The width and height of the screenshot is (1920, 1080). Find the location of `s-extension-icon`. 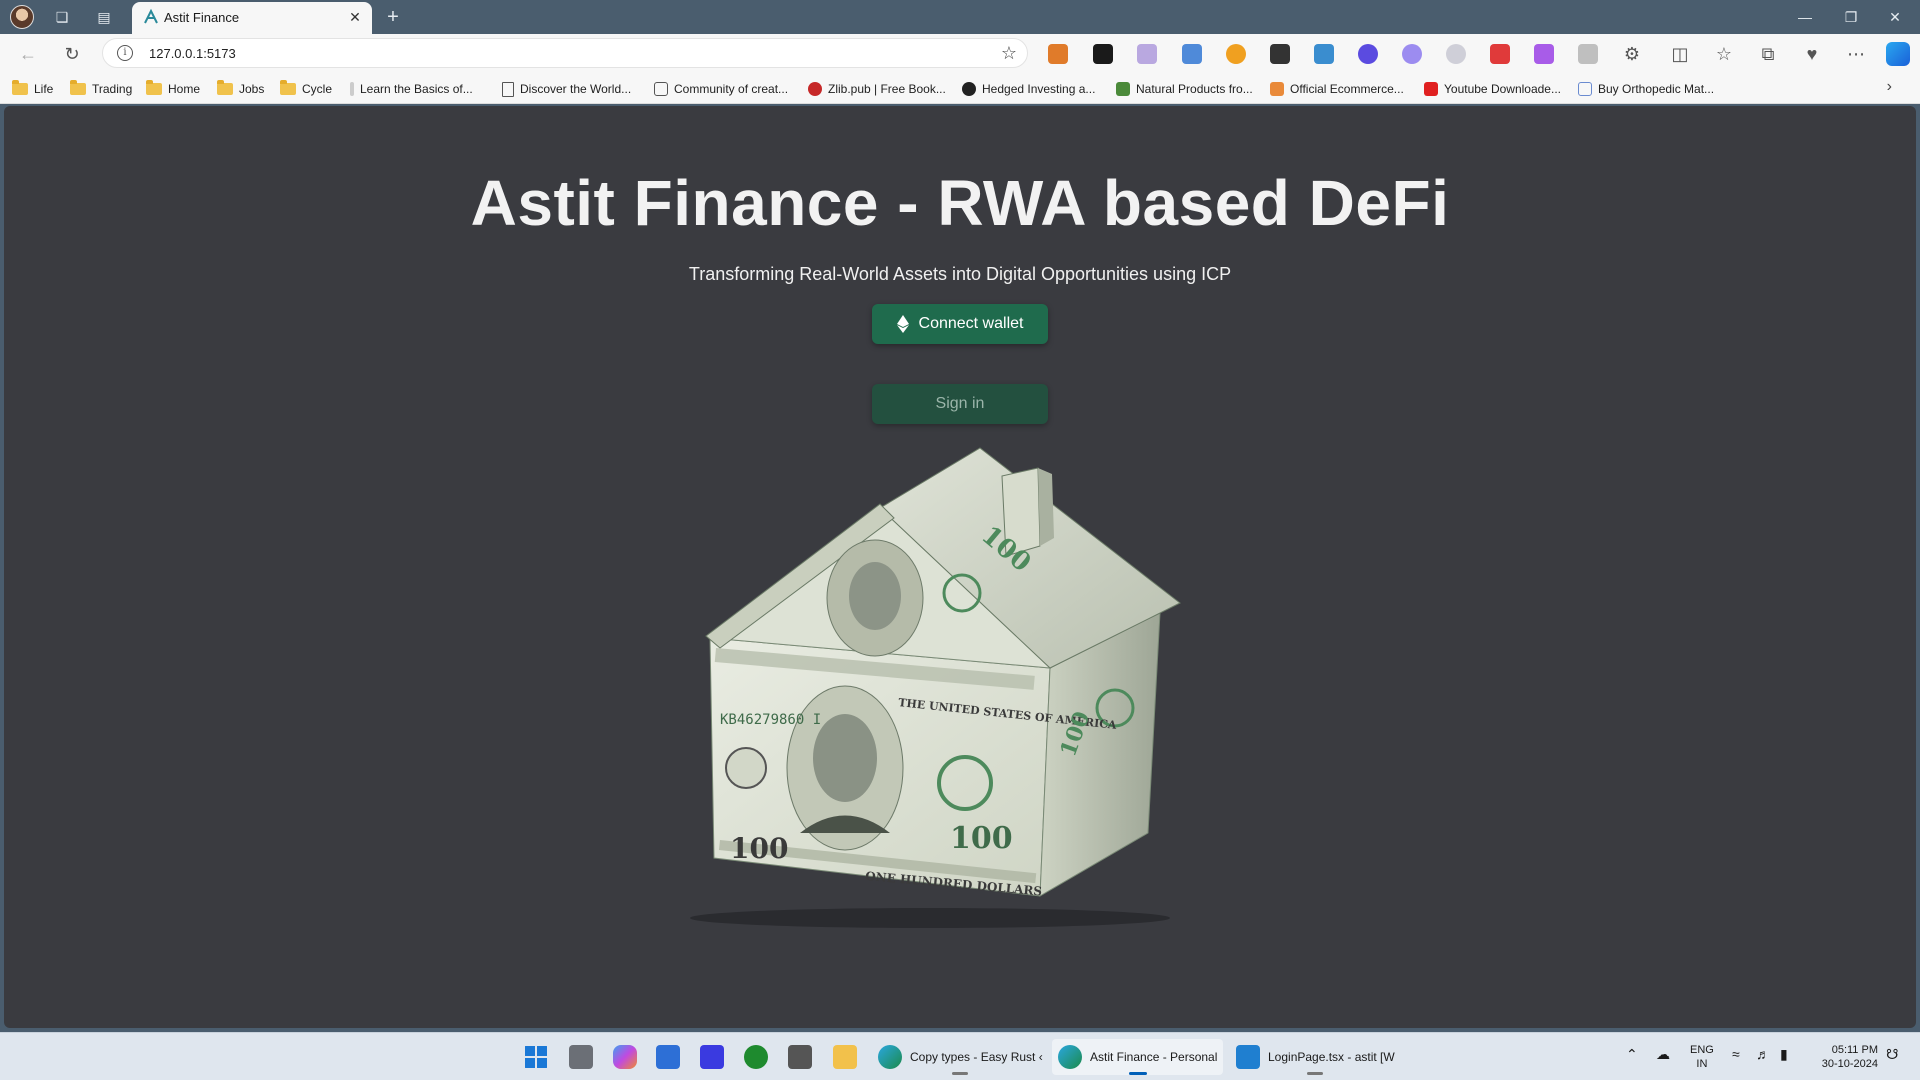

s-extension-icon is located at coordinates (1103, 54).